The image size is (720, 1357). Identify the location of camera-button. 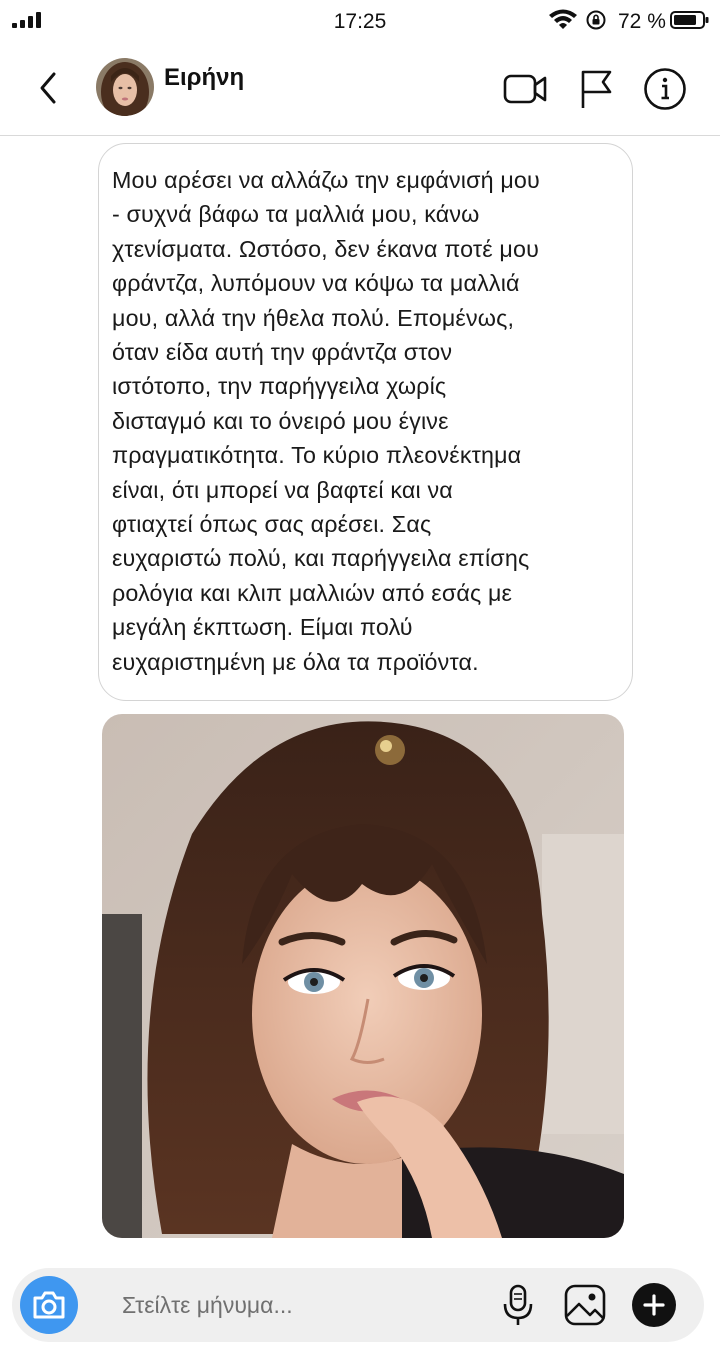
(49, 1305).